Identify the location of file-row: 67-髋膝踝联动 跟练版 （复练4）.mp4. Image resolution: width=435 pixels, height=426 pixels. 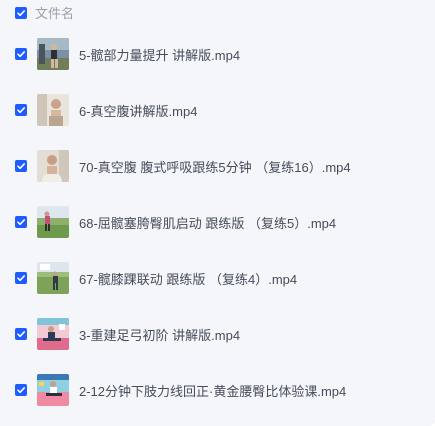
(217, 278).